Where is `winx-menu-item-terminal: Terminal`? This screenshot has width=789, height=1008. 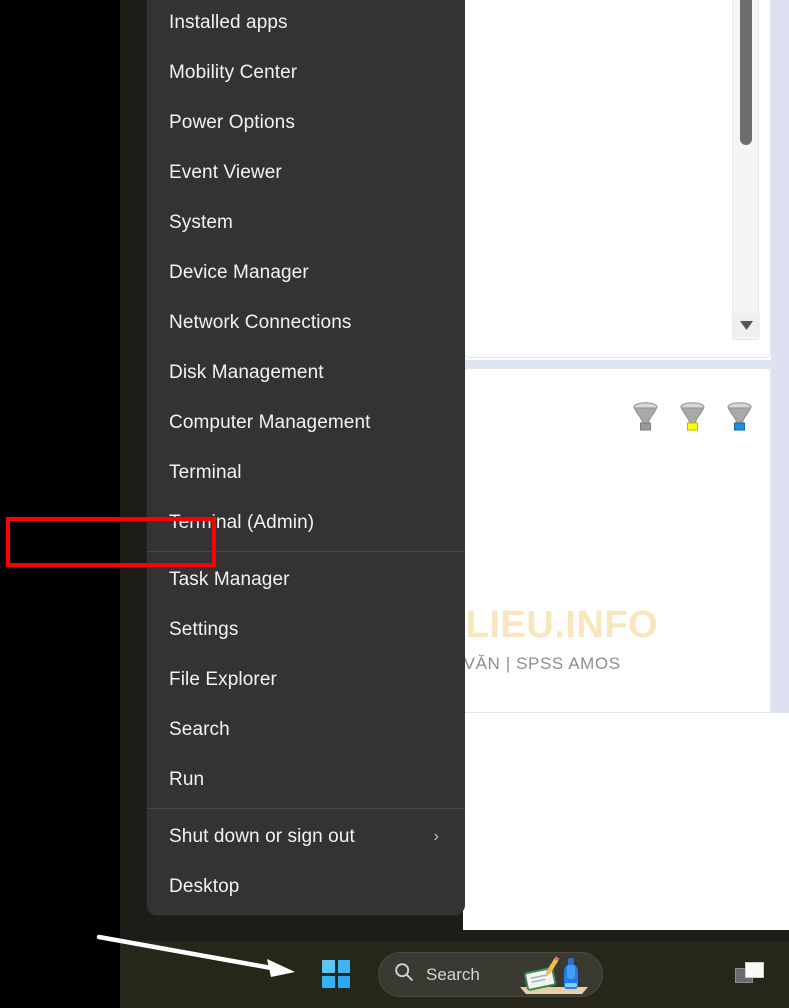 winx-menu-item-terminal: Terminal is located at coordinates (306, 473).